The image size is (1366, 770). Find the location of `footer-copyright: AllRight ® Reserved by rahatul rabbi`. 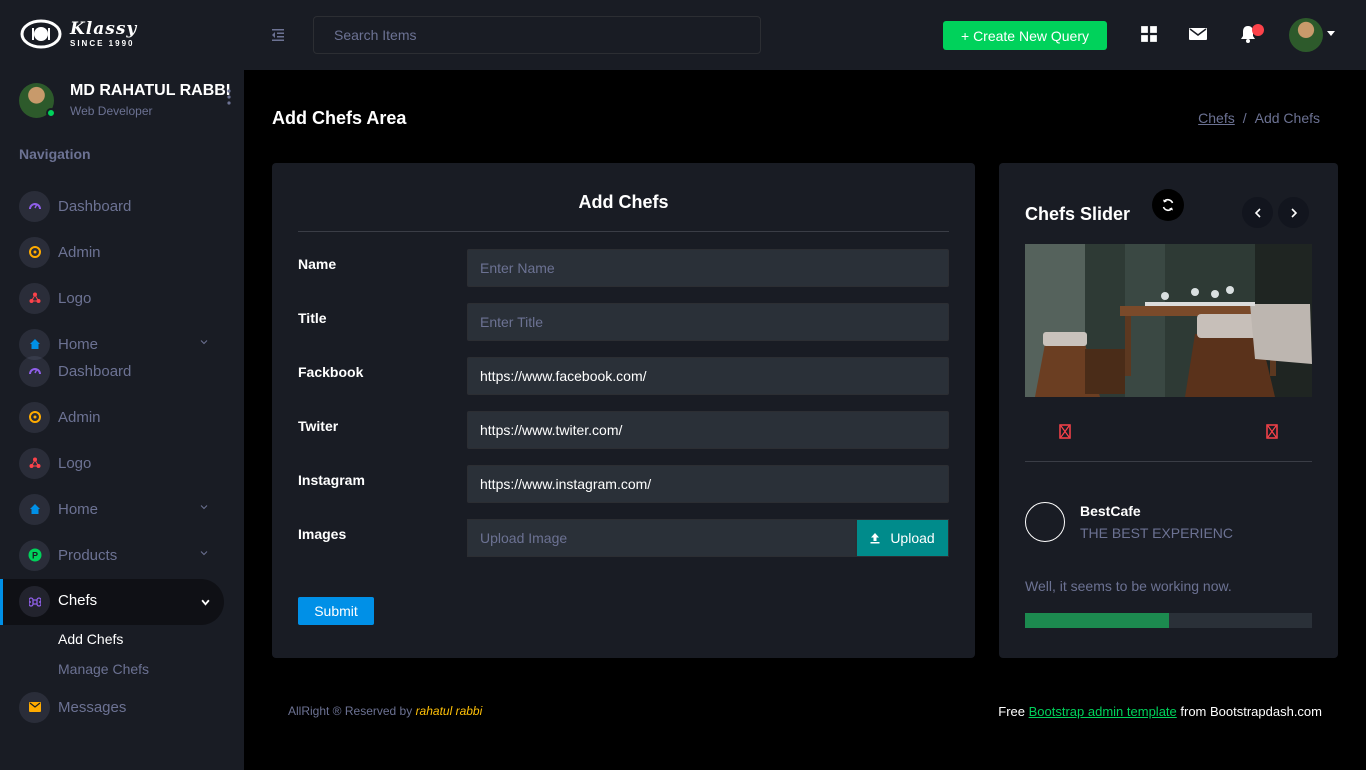

footer-copyright: AllRight ® Reserved by rahatul rabbi is located at coordinates (385, 711).